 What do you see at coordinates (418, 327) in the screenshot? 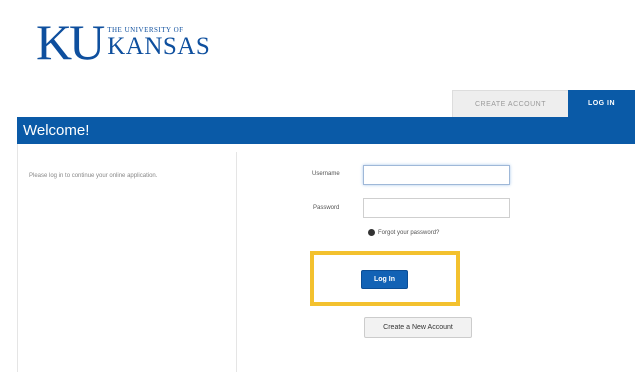
I see `create-account-button: Create a New Account` at bounding box center [418, 327].